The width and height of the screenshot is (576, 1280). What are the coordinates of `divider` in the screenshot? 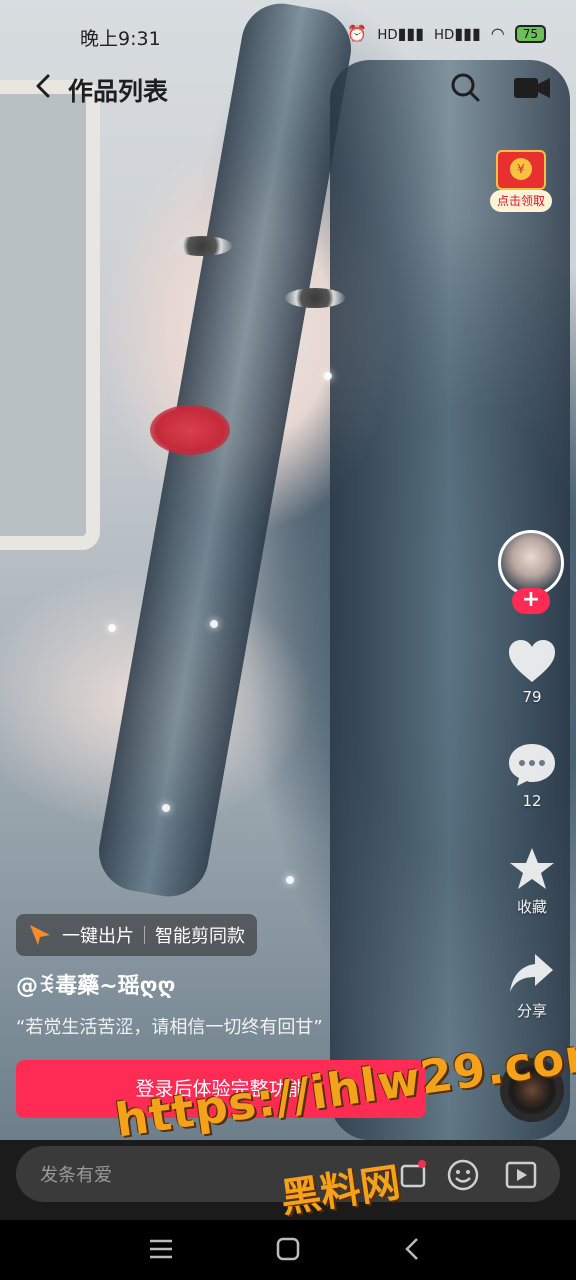 It's located at (144, 935).